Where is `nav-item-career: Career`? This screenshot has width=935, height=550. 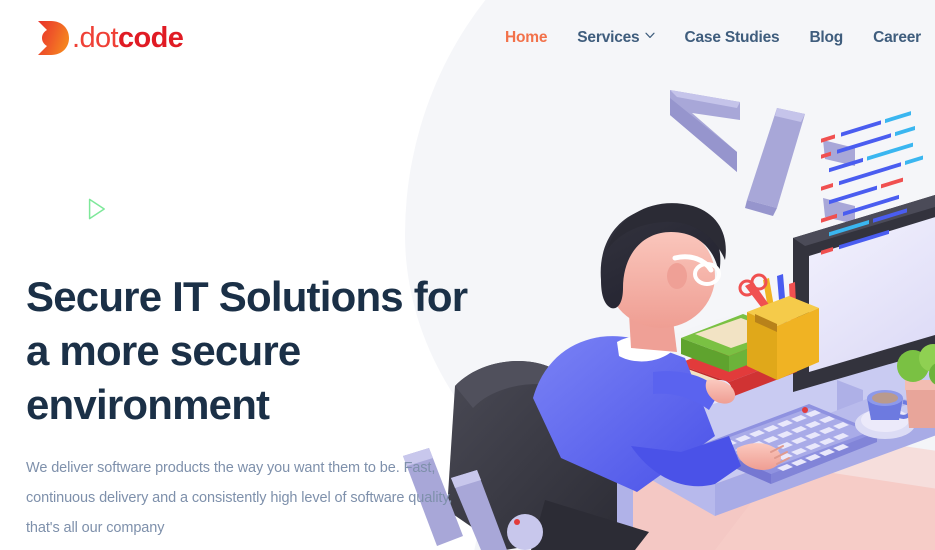
nav-item-career: Career is located at coordinates (897, 38).